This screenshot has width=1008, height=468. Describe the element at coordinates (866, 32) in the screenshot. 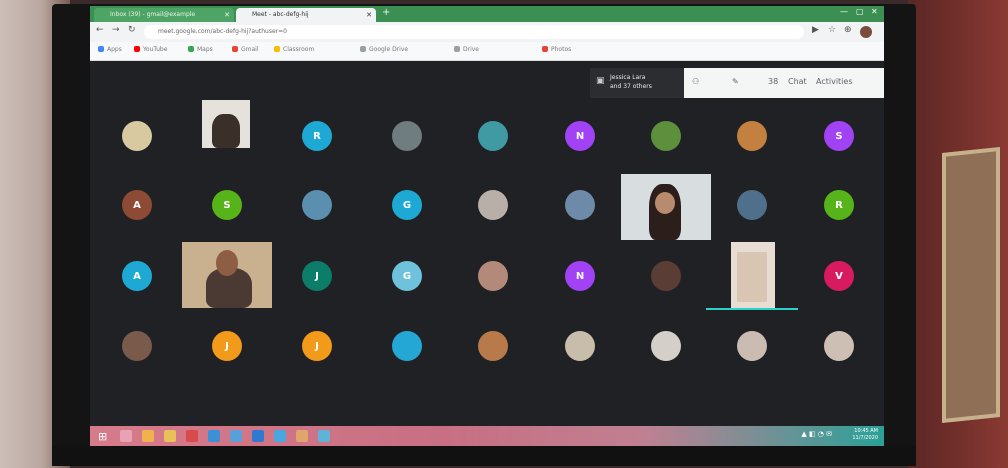

I see `profile-avatar` at that location.